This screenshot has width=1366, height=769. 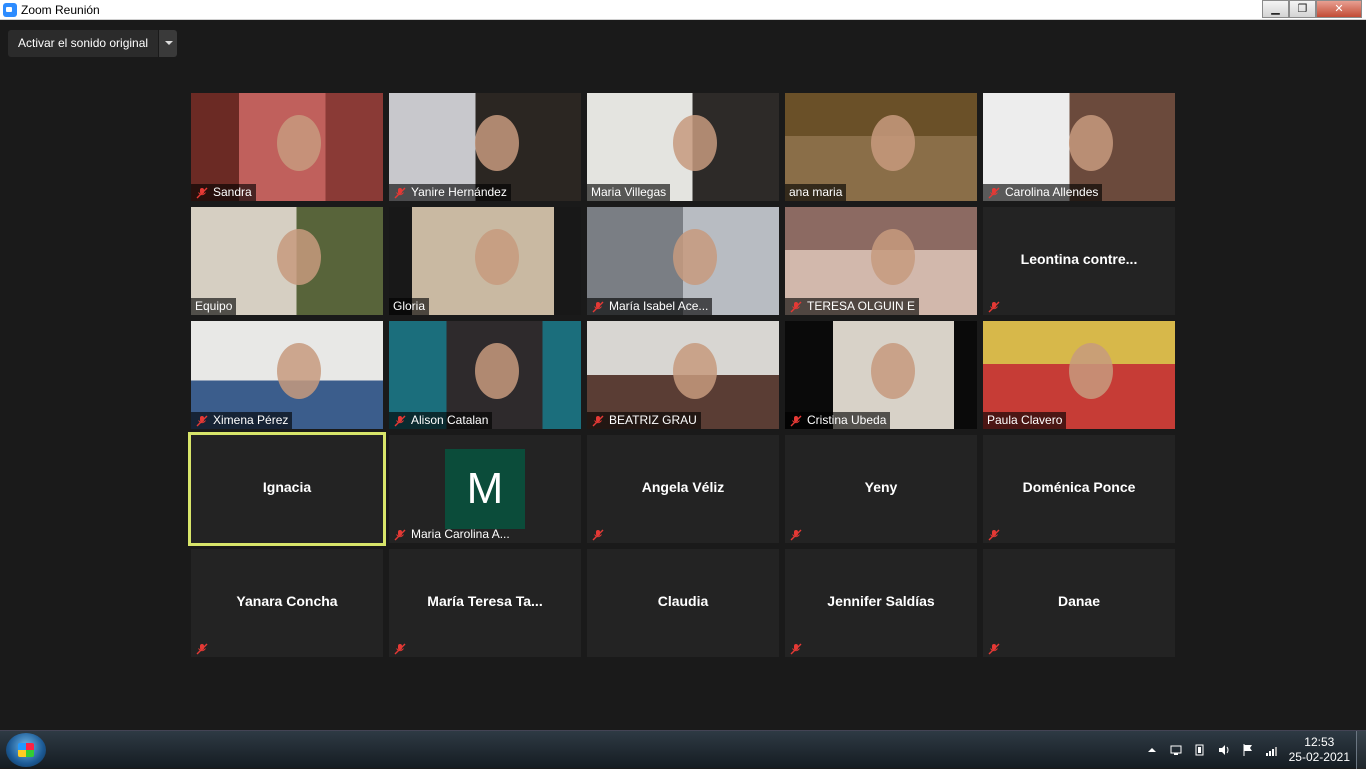 What do you see at coordinates (683, 749) in the screenshot?
I see `taskbar: 12:53 25-02-2021` at bounding box center [683, 749].